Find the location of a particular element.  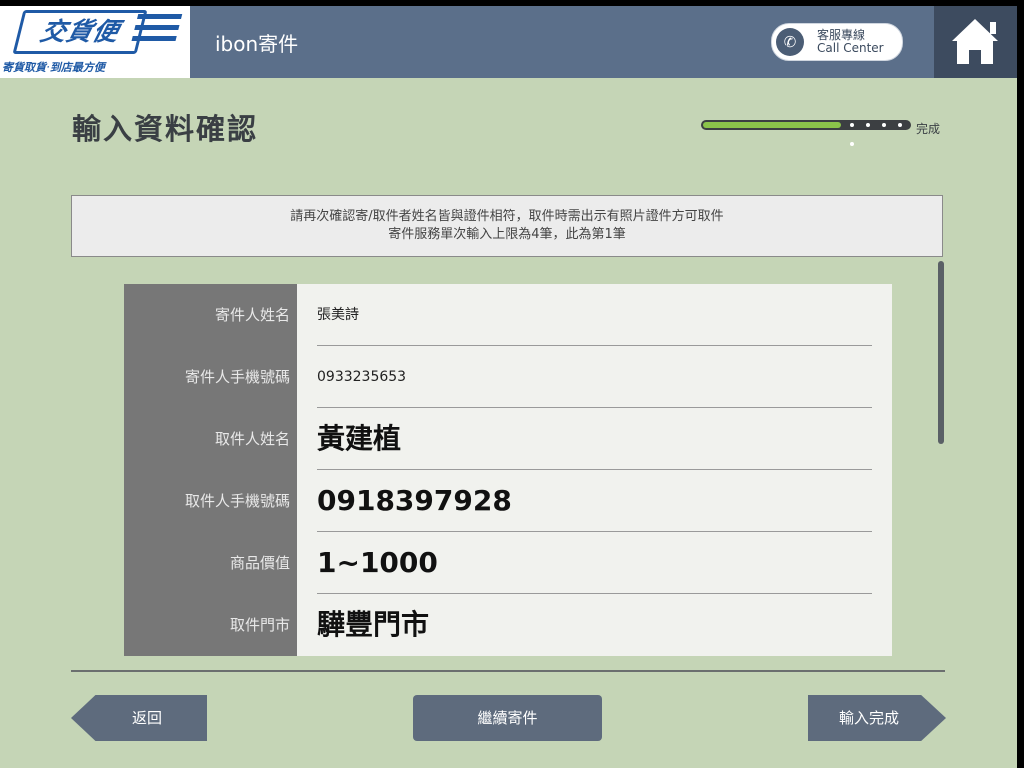

recipient-phone-value: 0918397928 is located at coordinates (414, 500).